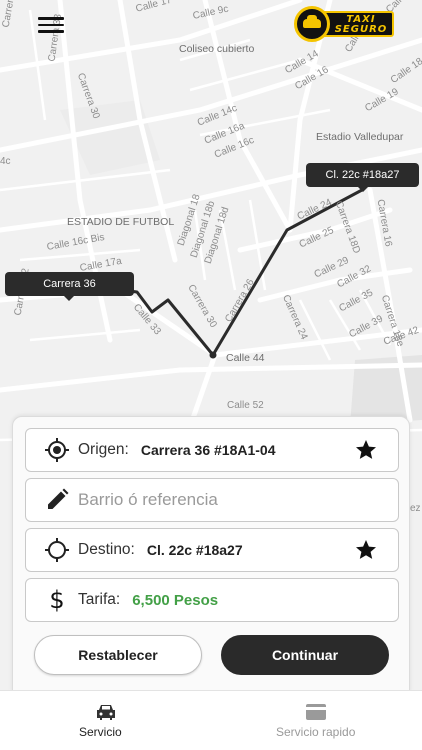  I want to click on bottom-nav: Servicio Servicio rapido, so click(211, 720).